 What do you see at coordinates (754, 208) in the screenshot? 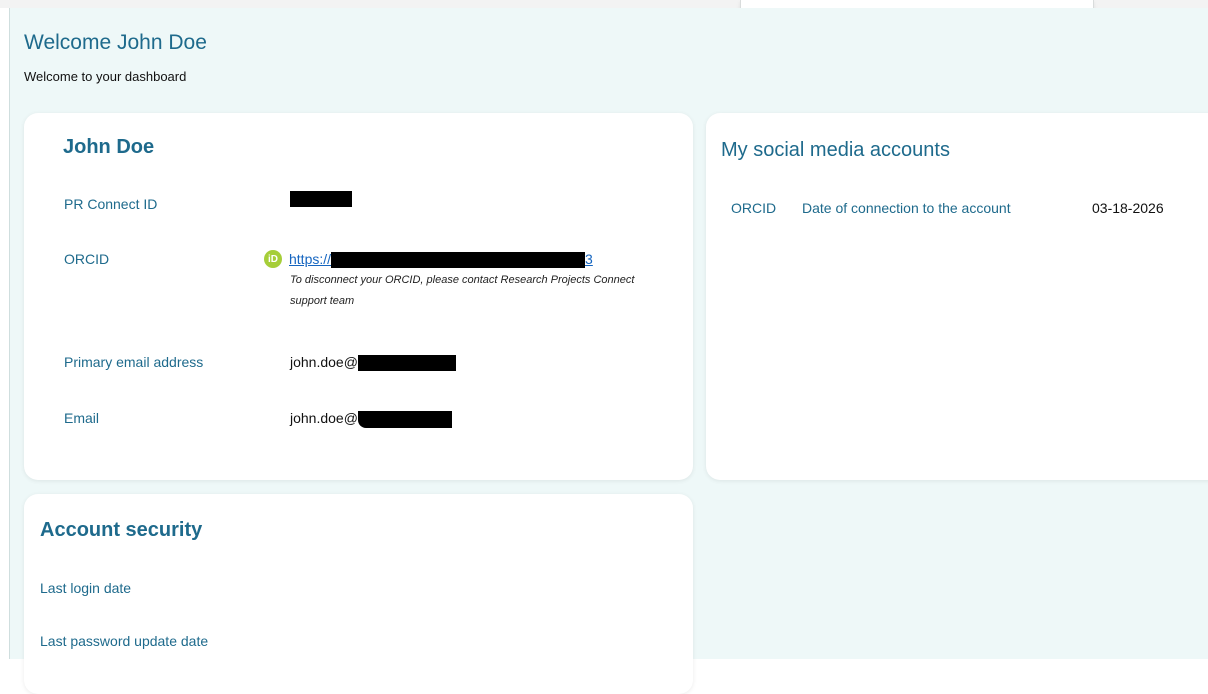
I see `social-account-name: ORCID` at bounding box center [754, 208].